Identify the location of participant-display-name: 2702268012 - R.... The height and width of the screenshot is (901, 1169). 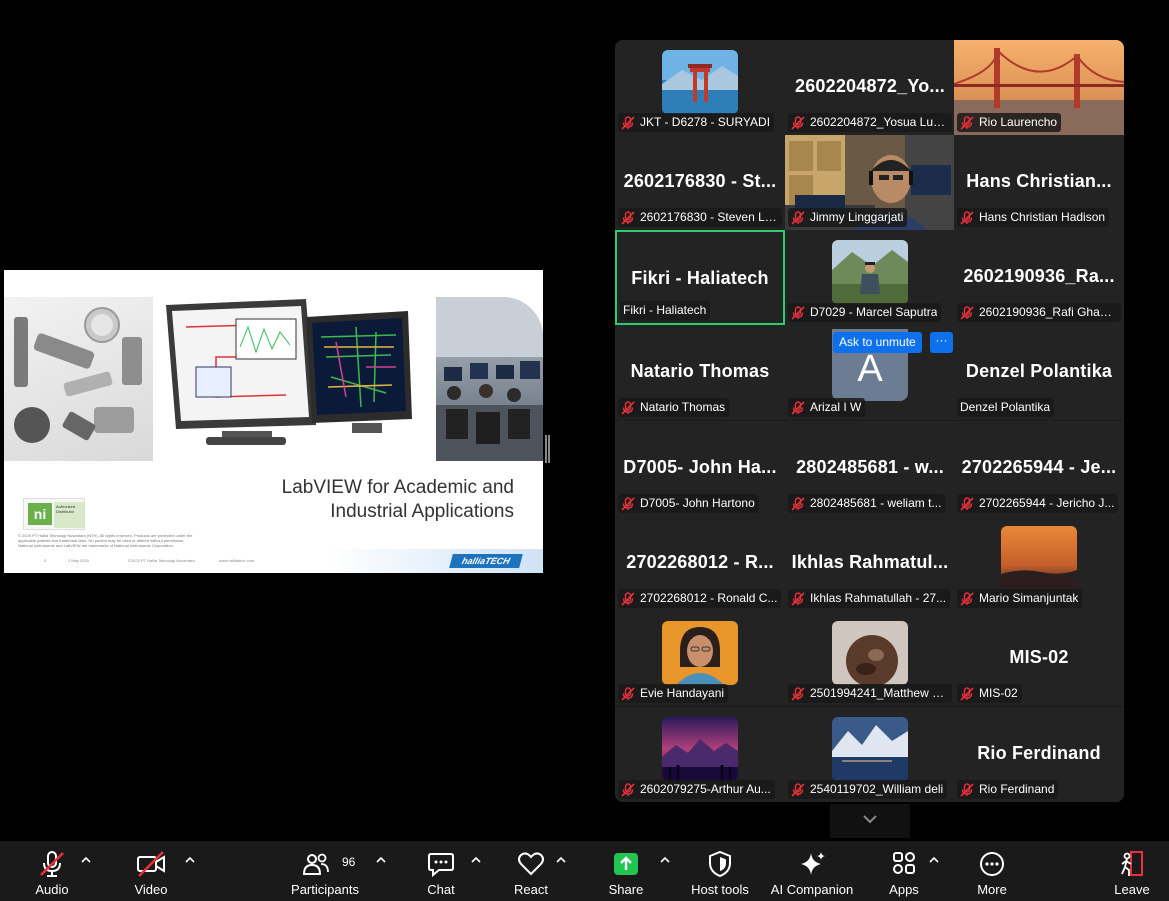
(700, 562).